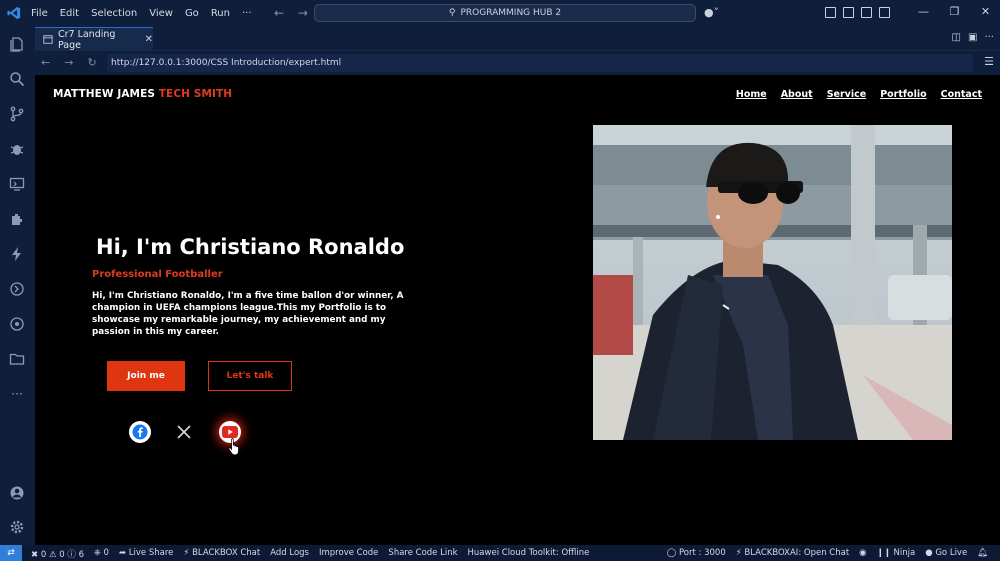 This screenshot has height=561, width=1000. What do you see at coordinates (157, 274) in the screenshot?
I see `hero-subtitle: Professional Footballer` at bounding box center [157, 274].